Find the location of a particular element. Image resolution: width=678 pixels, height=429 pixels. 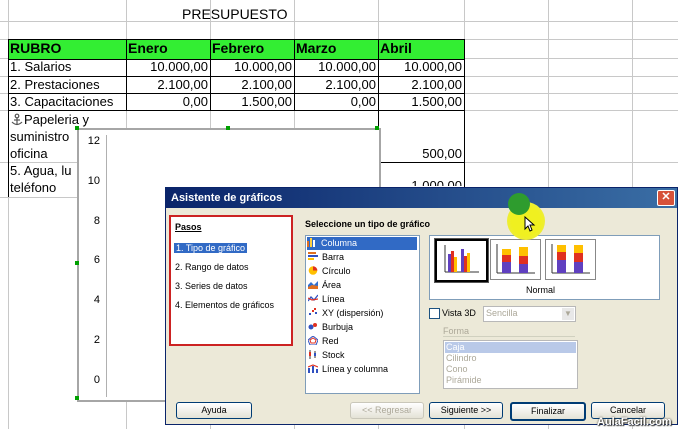

header-febrero: Febrero is located at coordinates (238, 48).